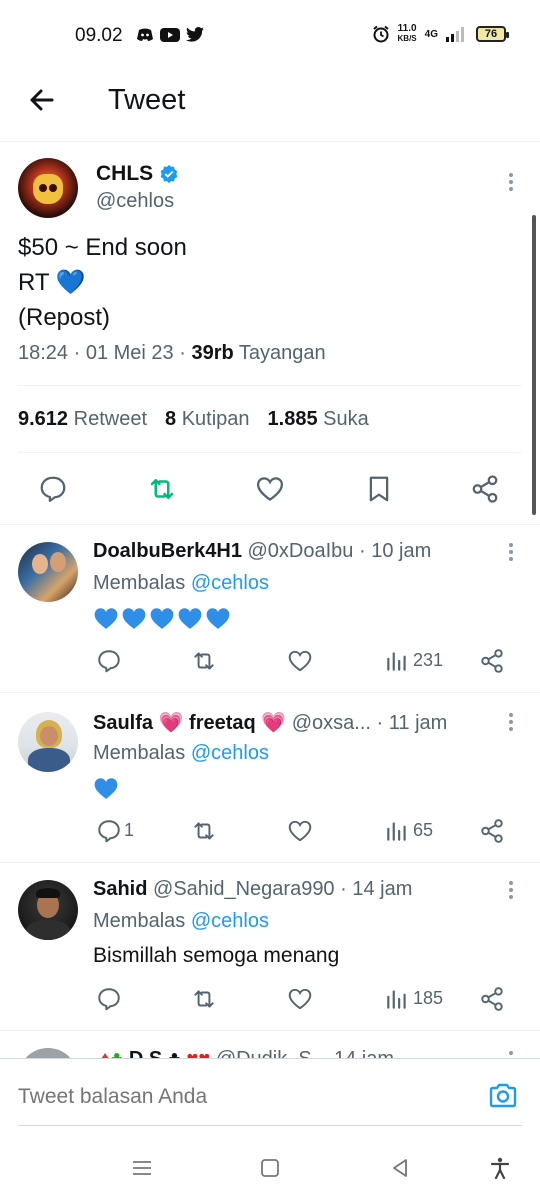 Image resolution: width=540 pixels, height=1200 pixels. What do you see at coordinates (238, 1097) in the screenshot?
I see `reply-input` at bounding box center [238, 1097].